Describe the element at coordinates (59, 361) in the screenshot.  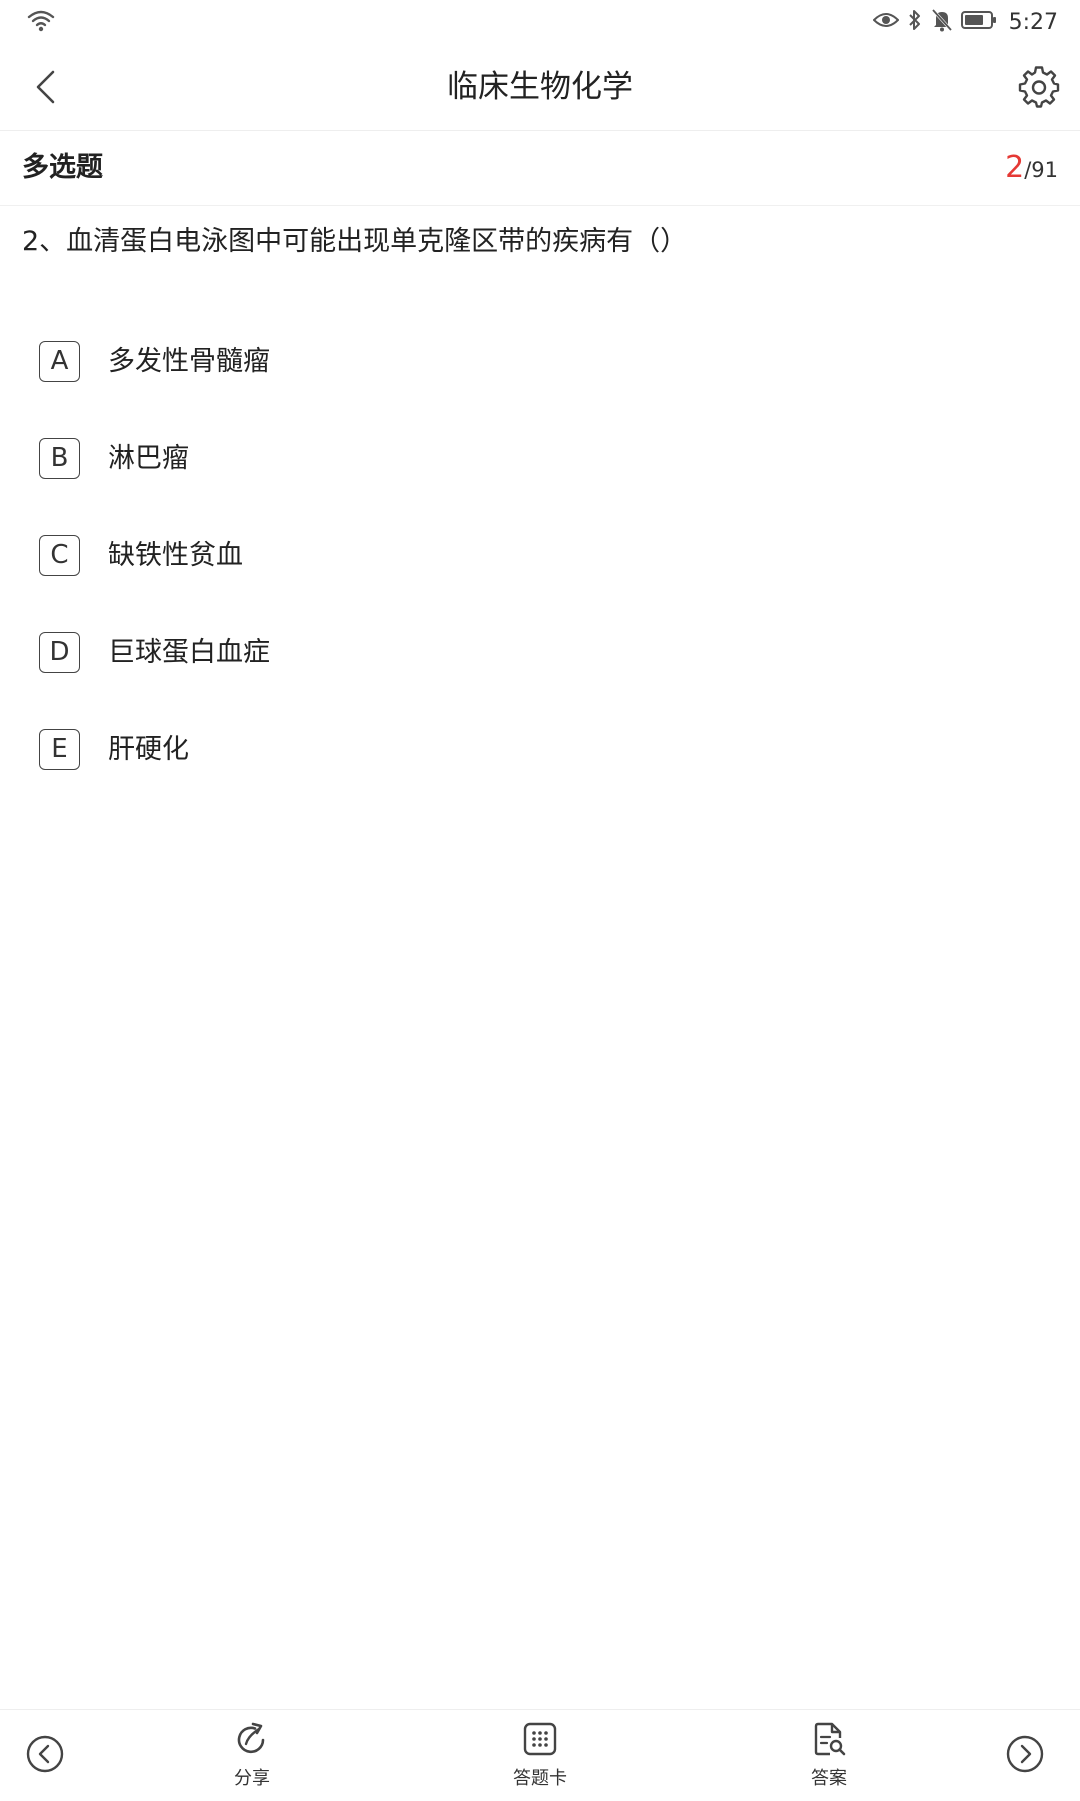
I see `option-letter-box: A` at that location.